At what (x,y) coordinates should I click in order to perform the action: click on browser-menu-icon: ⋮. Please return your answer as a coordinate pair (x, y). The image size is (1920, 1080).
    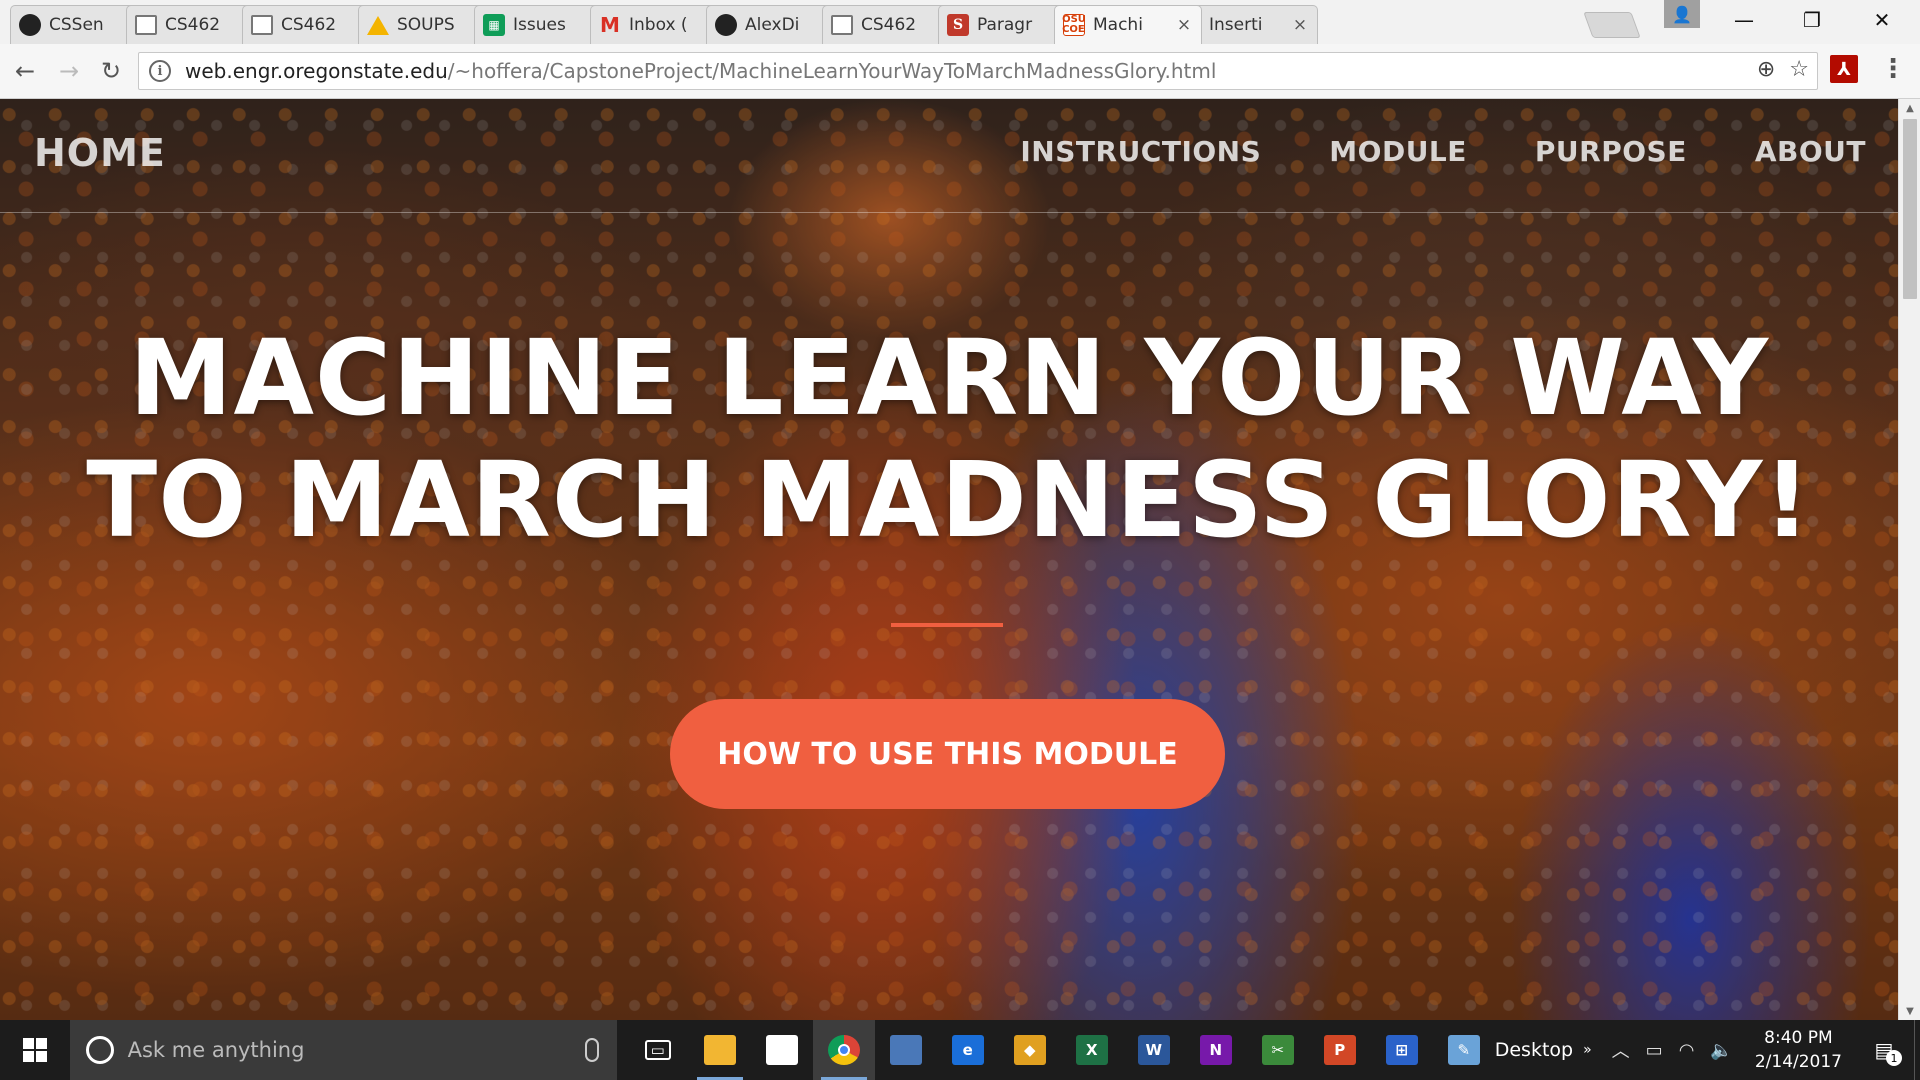
    Looking at the image, I should click on (1893, 69).